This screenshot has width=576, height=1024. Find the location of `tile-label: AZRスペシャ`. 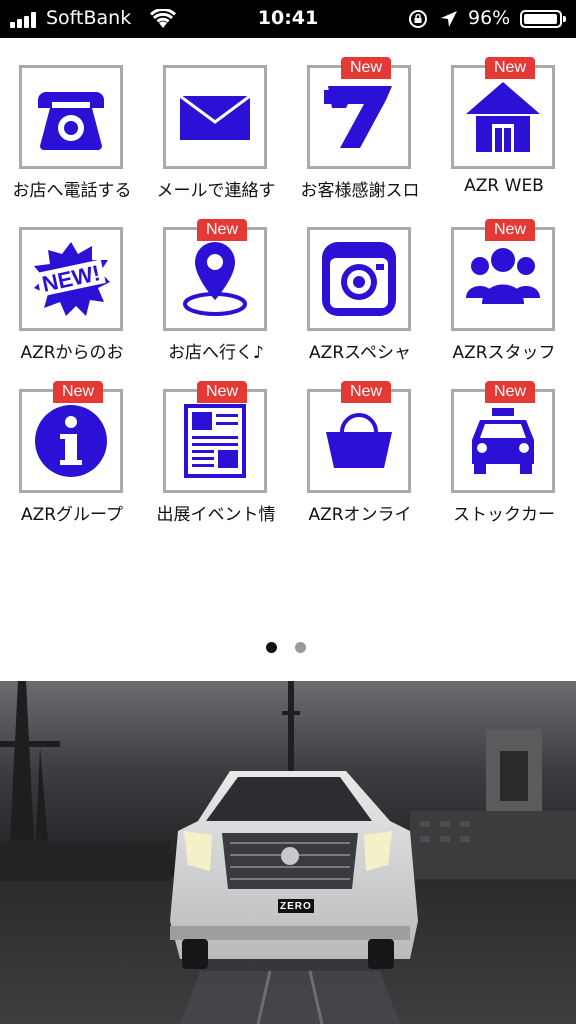

tile-label: AZRスペシャ is located at coordinates (360, 353).